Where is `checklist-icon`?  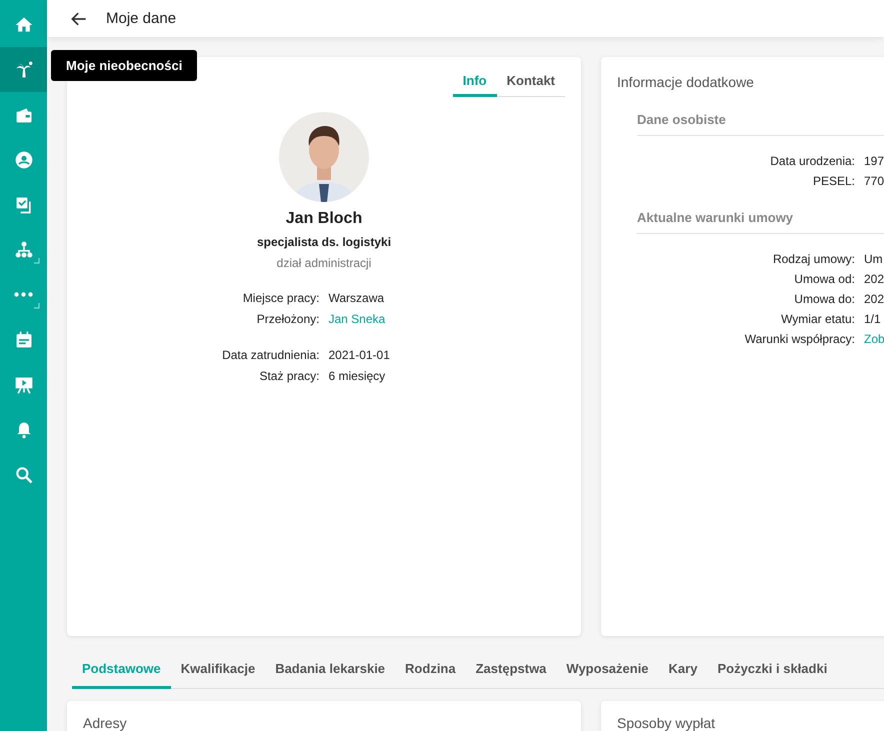 checklist-icon is located at coordinates (24, 204).